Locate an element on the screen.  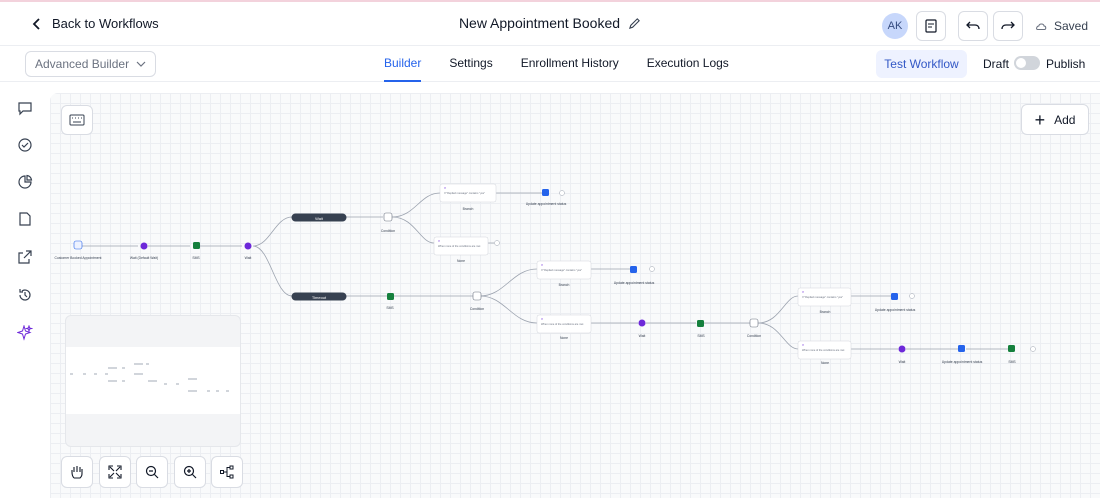
tab-execution-logs: Execution Logs is located at coordinates (688, 64).